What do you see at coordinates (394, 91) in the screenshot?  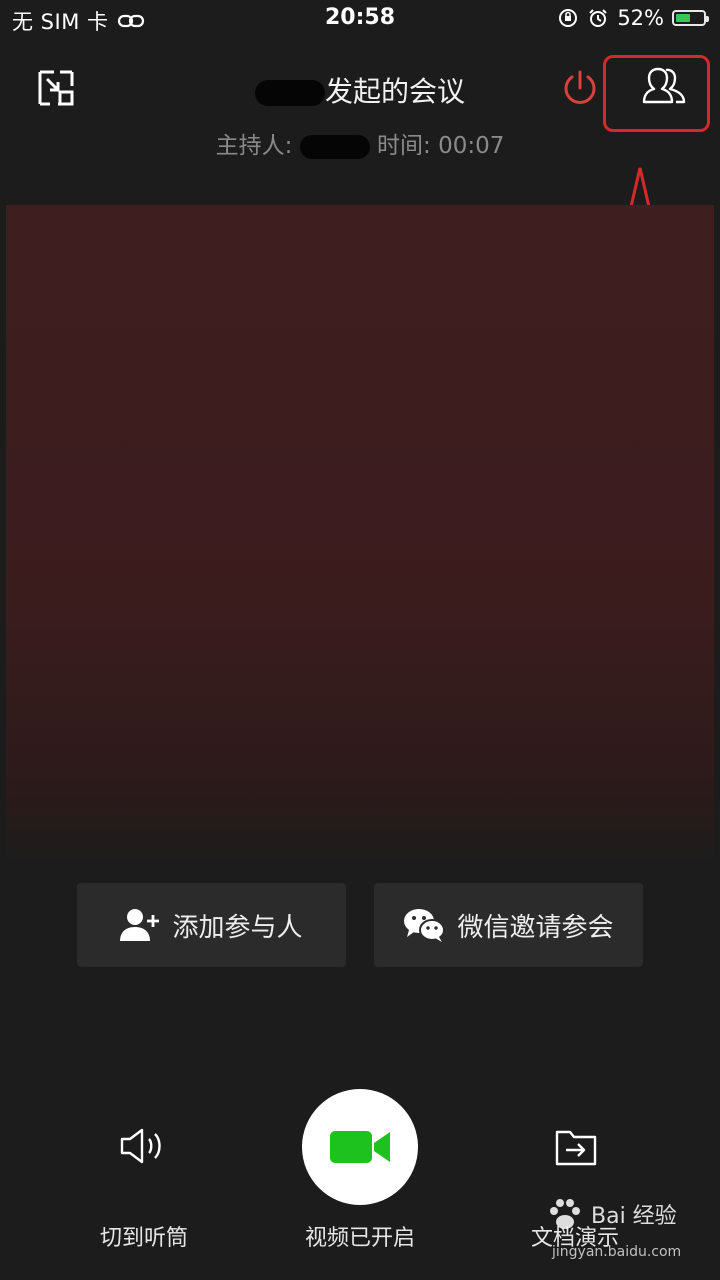 I see `meeting-title-text: 发起的会议` at bounding box center [394, 91].